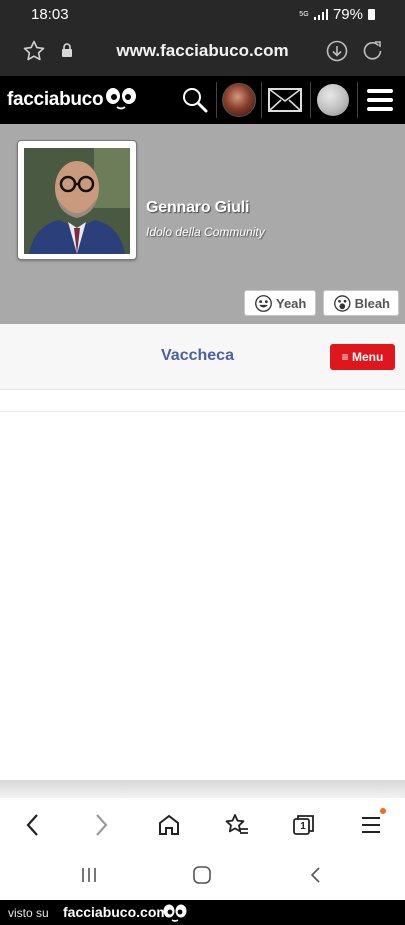  I want to click on battery-icon, so click(371, 14).